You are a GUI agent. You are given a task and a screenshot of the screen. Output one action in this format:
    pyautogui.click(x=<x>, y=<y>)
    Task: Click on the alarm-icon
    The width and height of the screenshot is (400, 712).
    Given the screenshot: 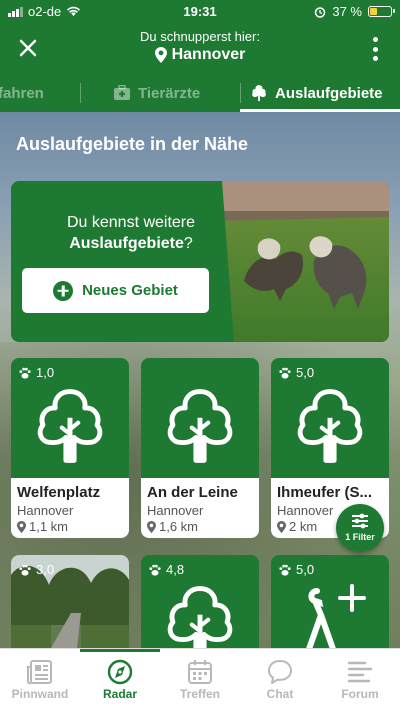 What is the action you would take?
    pyautogui.click(x=320, y=12)
    